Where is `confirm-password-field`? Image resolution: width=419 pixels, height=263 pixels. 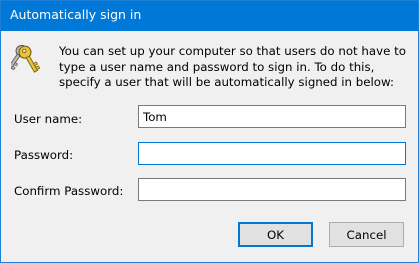
confirm-password-field is located at coordinates (272, 189).